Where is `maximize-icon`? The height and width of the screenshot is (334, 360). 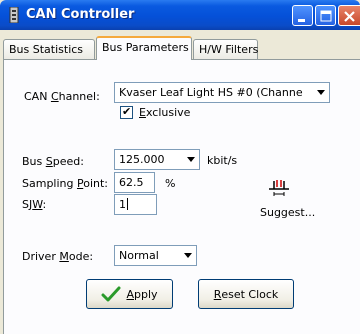
maximize-icon is located at coordinates (326, 16).